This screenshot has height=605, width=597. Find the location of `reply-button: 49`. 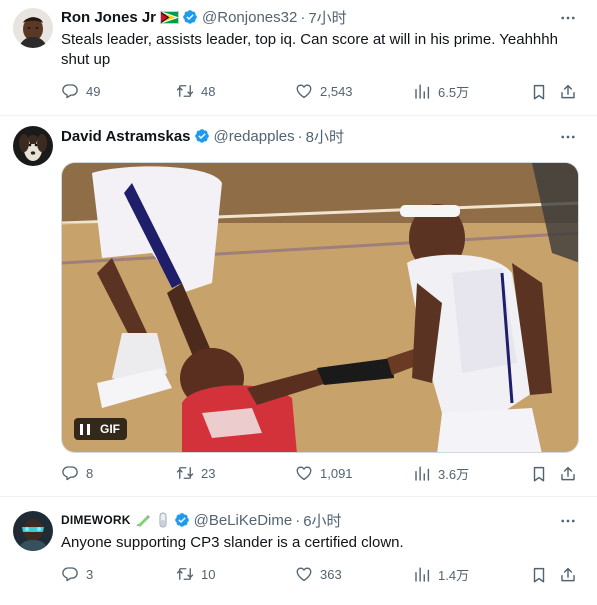

reply-button: 49 is located at coordinates (80, 91).